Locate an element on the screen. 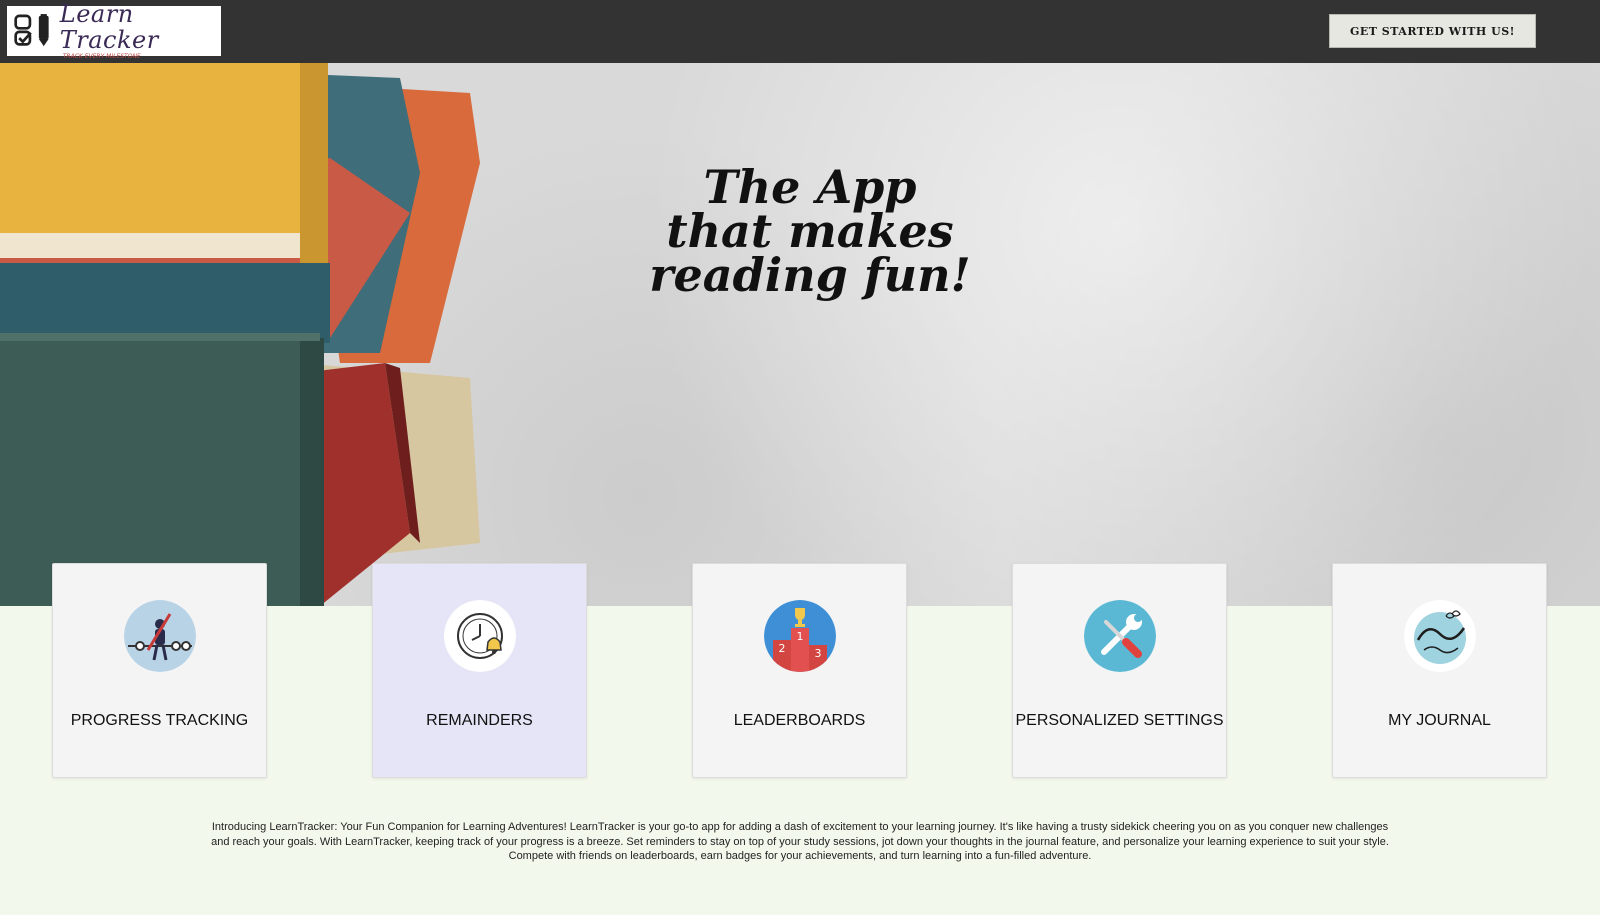  get-started-button: GET STARTED WITH US! is located at coordinates (1432, 31).